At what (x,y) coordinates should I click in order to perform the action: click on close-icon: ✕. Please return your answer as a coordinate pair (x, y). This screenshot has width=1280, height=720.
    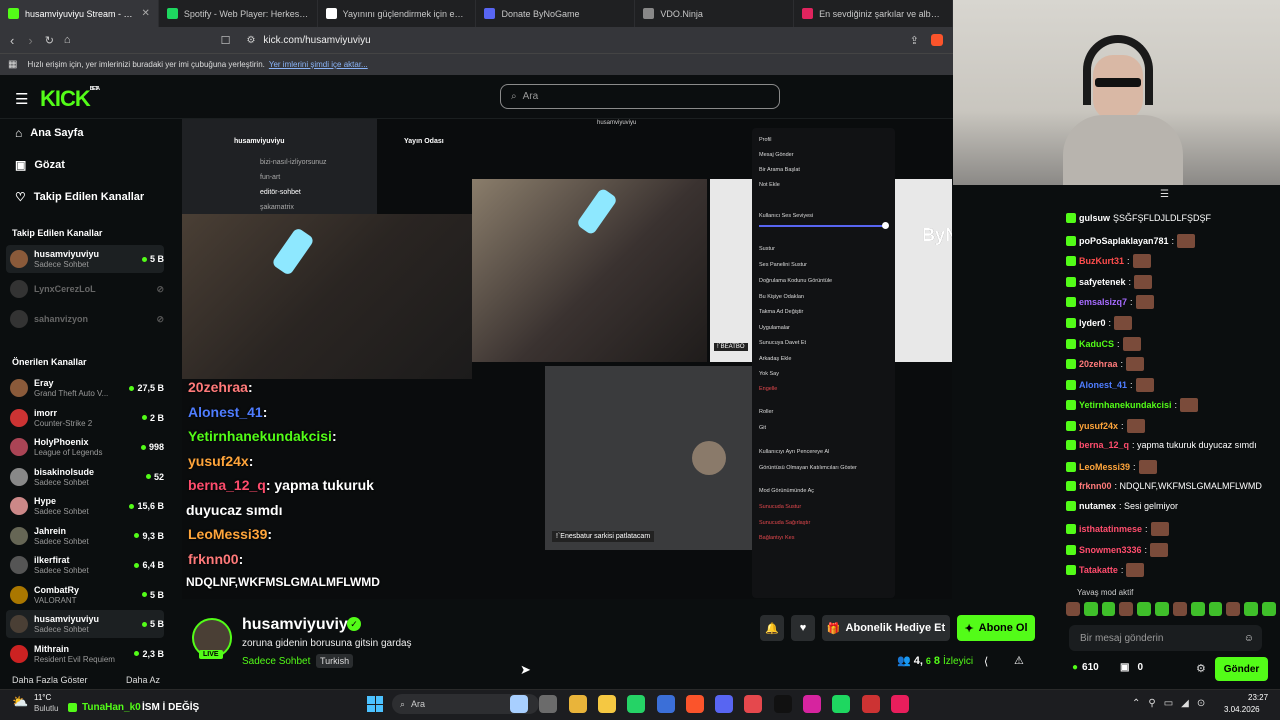
    Looking at the image, I should click on (145, 13).